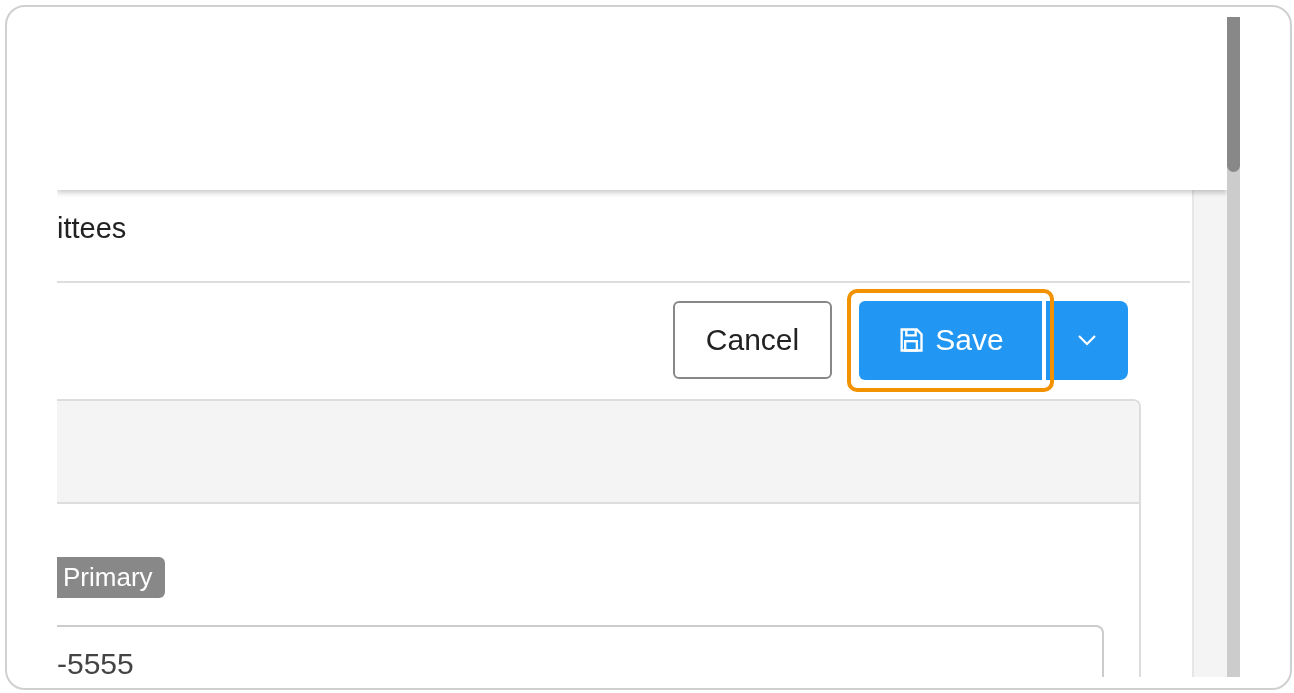  I want to click on phone-field: -5555, so click(580, 651).